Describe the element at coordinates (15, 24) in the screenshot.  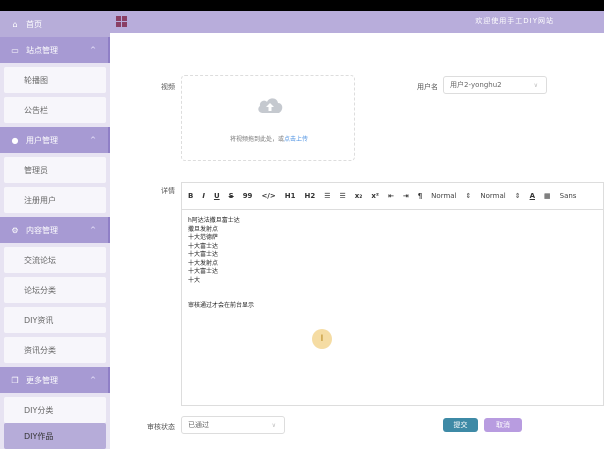
I see `home-icon: ⌂` at that location.